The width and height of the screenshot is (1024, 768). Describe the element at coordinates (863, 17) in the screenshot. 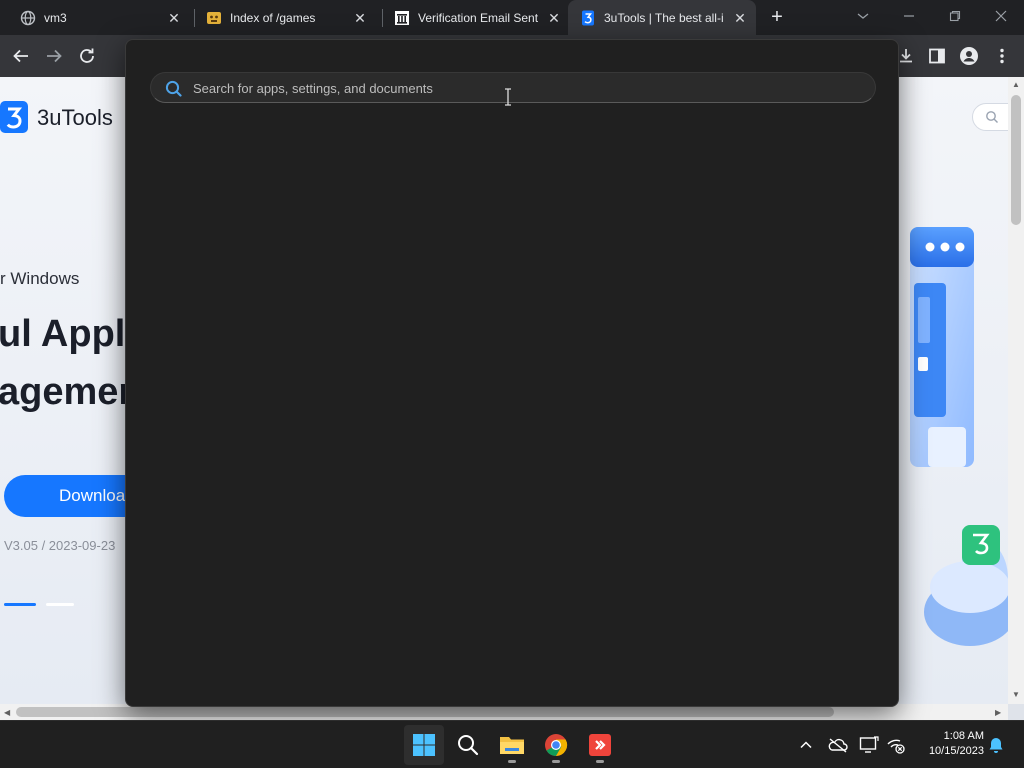

I see `tab-search-chevron-icon` at that location.